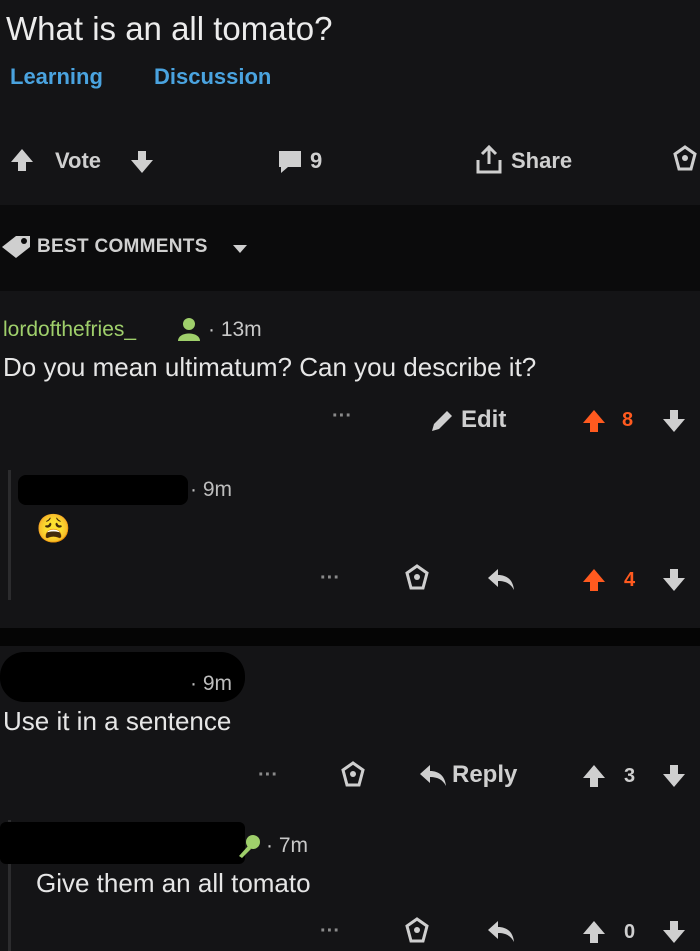 This screenshot has width=700, height=951. What do you see at coordinates (249, 846) in the screenshot?
I see `microphone-icon` at bounding box center [249, 846].